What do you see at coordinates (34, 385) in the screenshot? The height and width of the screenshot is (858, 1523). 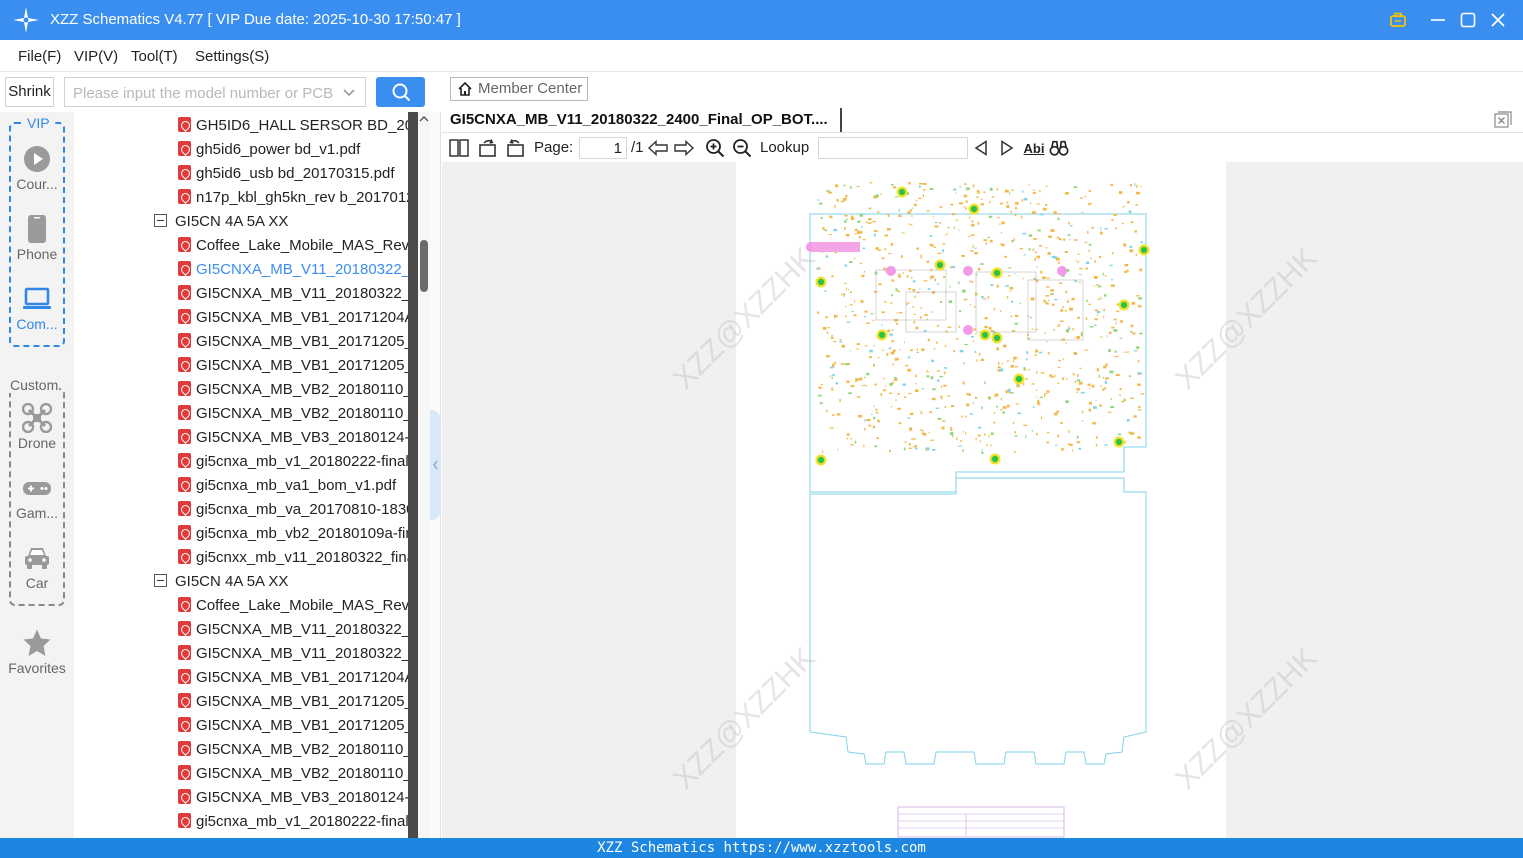 I see `custom-group-label: Custom` at bounding box center [34, 385].